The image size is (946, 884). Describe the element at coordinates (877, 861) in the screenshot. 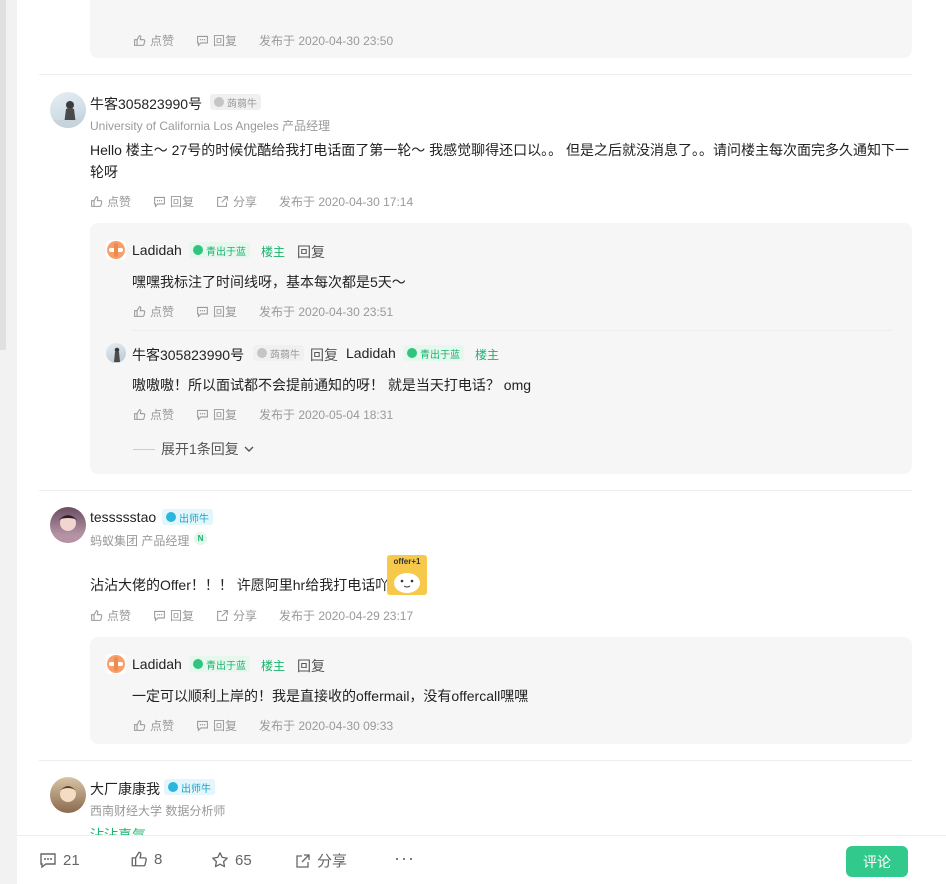

I see `comment-button: 评论` at that location.